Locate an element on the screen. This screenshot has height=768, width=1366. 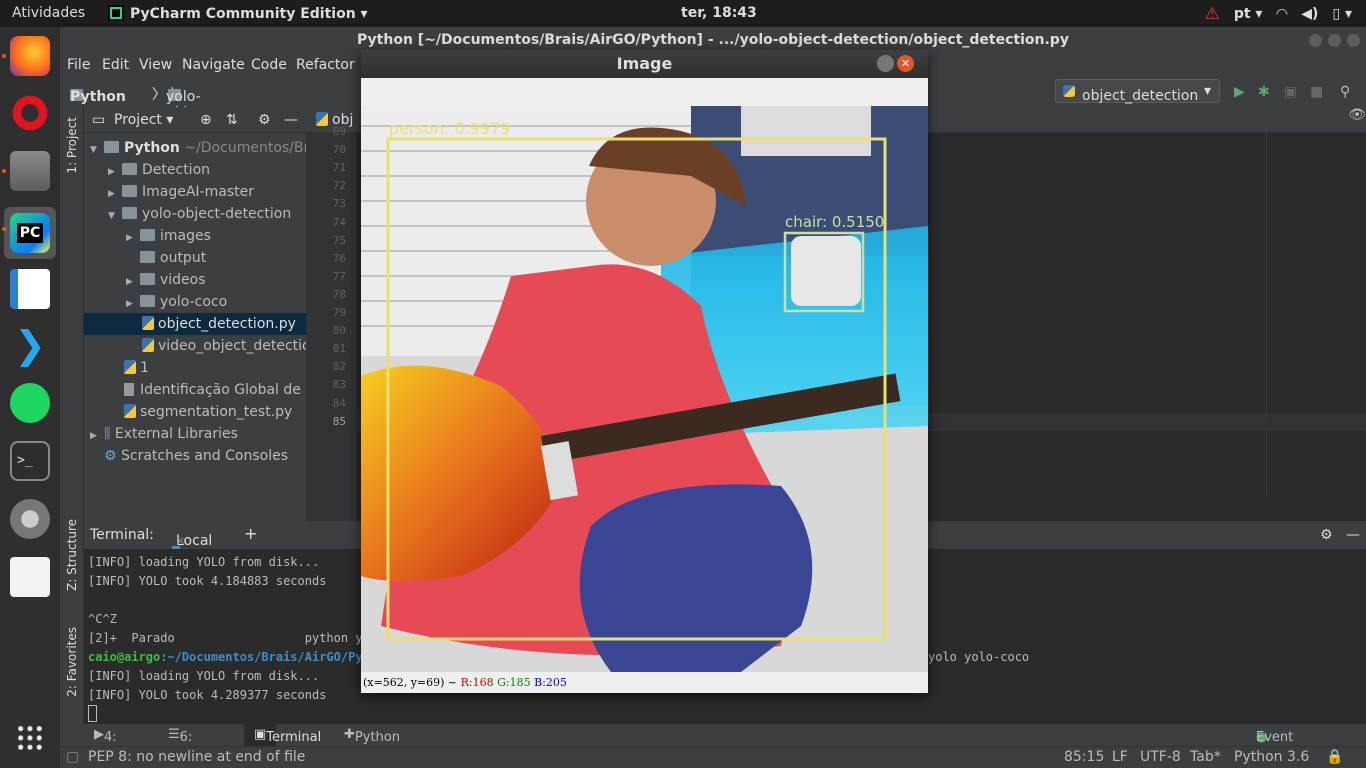
clock: ter, 18:43 is located at coordinates (719, 13).